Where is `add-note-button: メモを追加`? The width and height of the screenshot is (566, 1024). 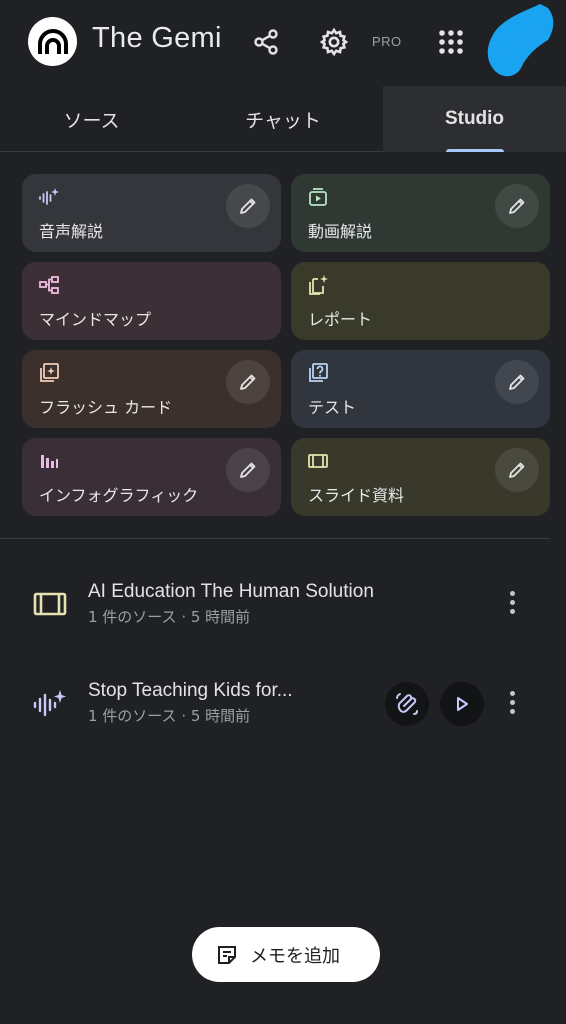
add-note-button: メモを追加 is located at coordinates (286, 954).